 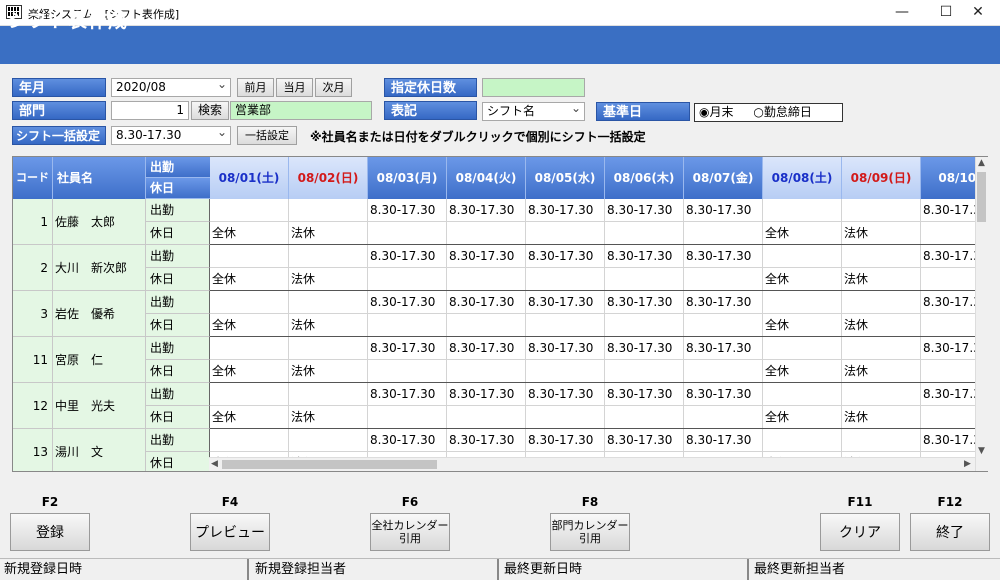 What do you see at coordinates (950, 532) in the screenshot?
I see `exit-button: 終了` at bounding box center [950, 532].